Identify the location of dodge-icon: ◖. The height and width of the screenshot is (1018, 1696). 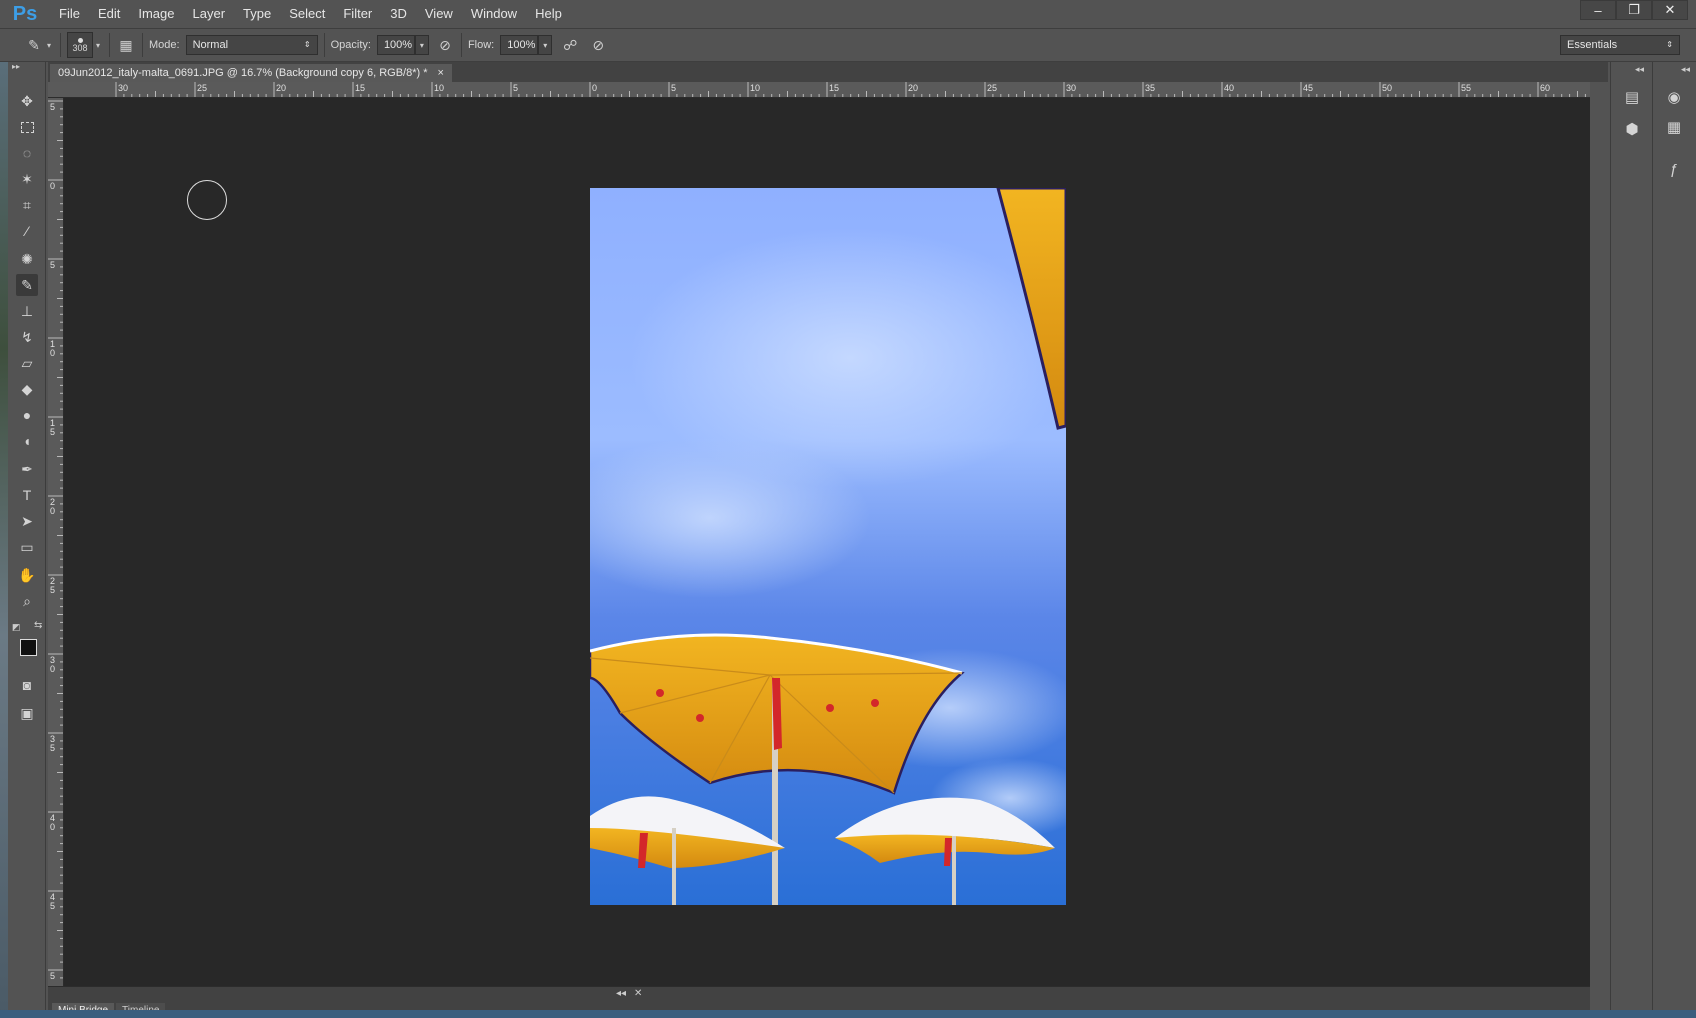
(27, 441).